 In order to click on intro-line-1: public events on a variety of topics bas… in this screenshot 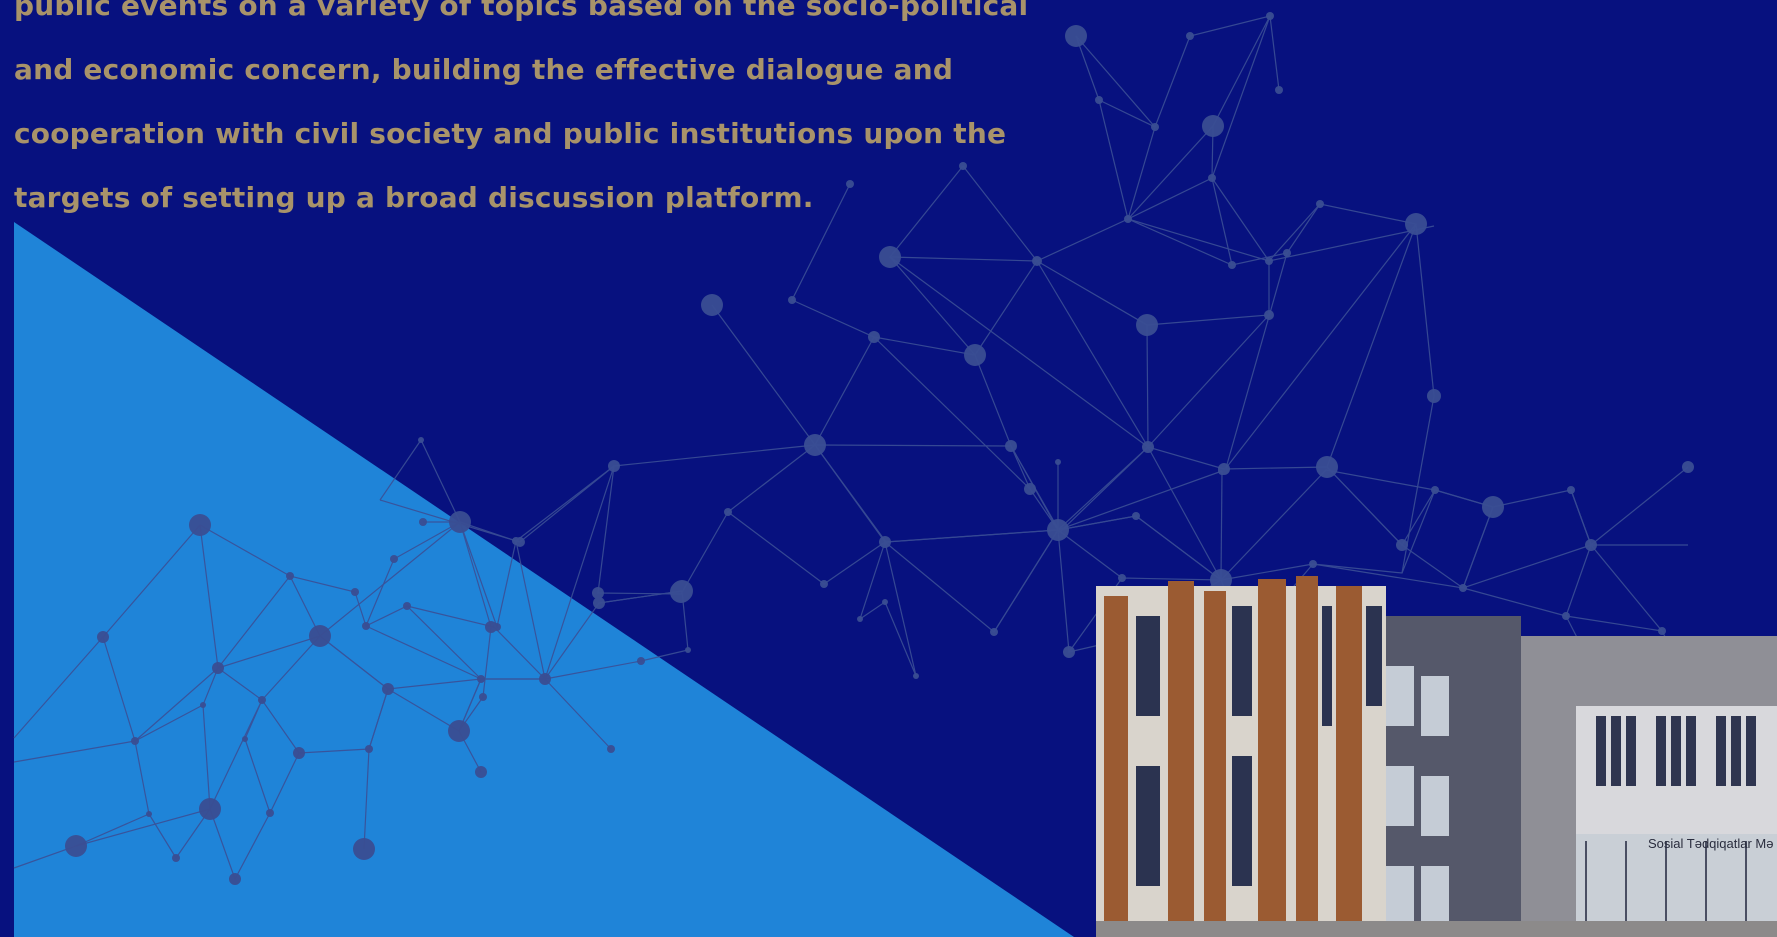, I will do `click(521, 11)`.